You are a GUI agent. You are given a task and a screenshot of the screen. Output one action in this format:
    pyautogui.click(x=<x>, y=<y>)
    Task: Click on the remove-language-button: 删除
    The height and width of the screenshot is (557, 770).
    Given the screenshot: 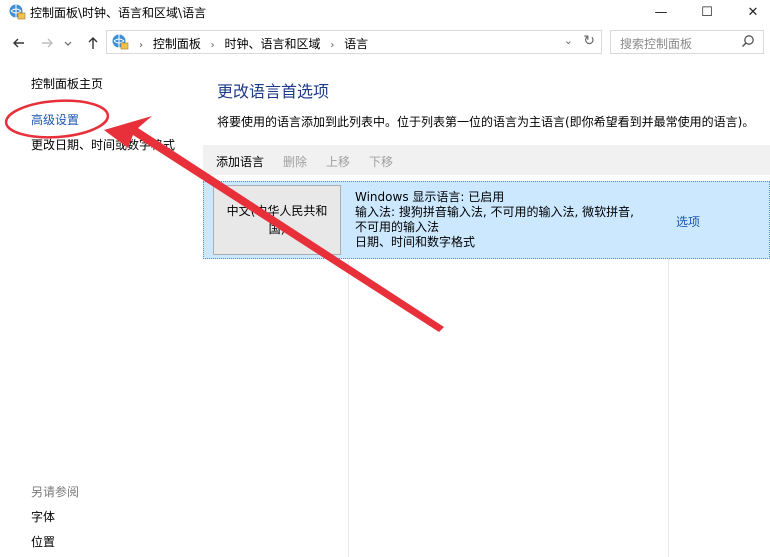 What is the action you would take?
    pyautogui.click(x=295, y=161)
    